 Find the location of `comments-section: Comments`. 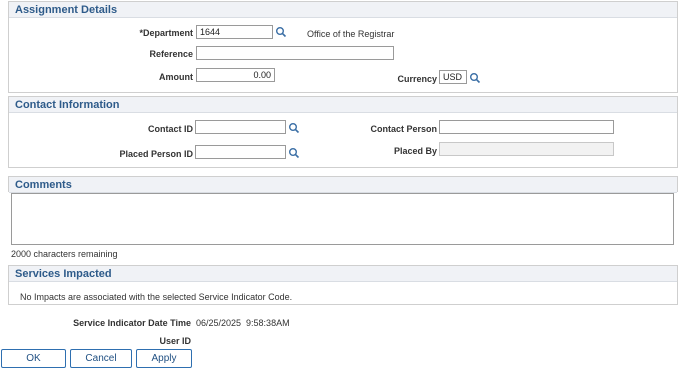

comments-section: Comments is located at coordinates (343, 184).